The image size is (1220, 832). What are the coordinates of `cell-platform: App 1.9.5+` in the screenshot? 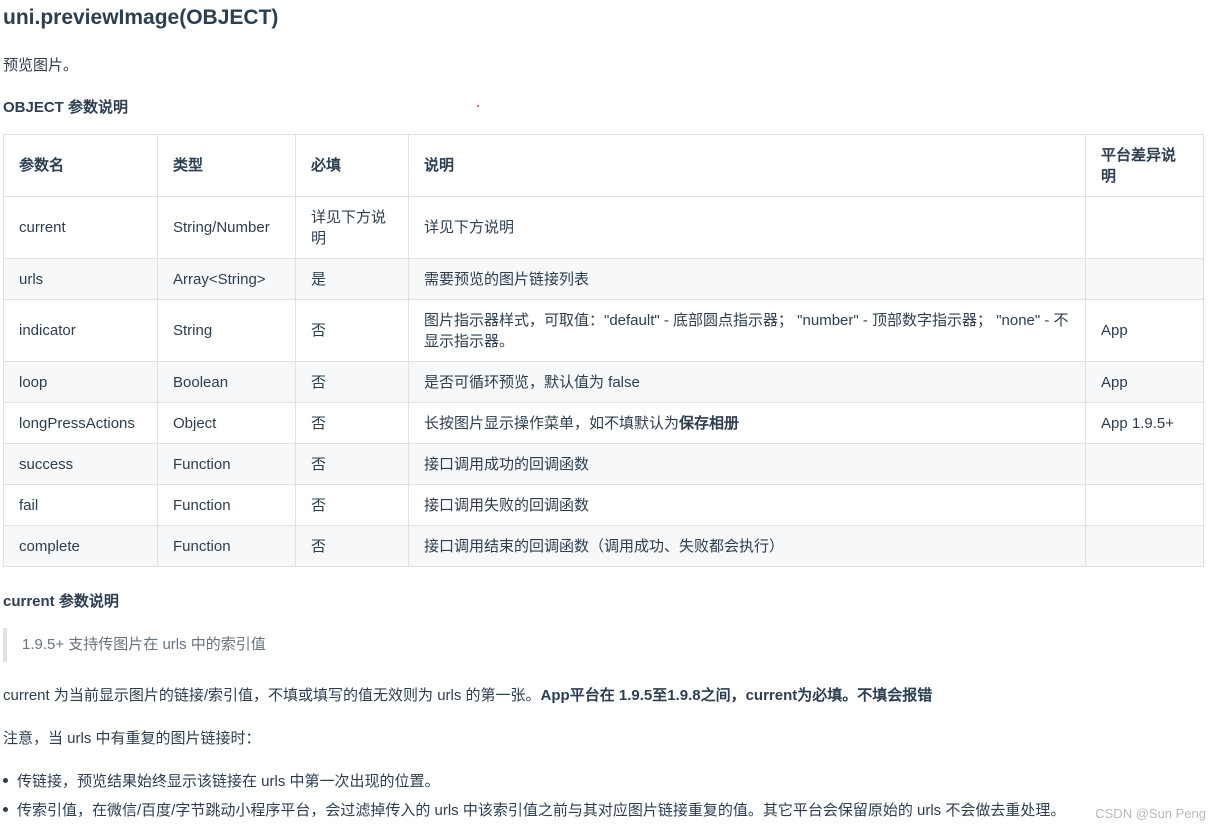 It's located at (1144, 423).